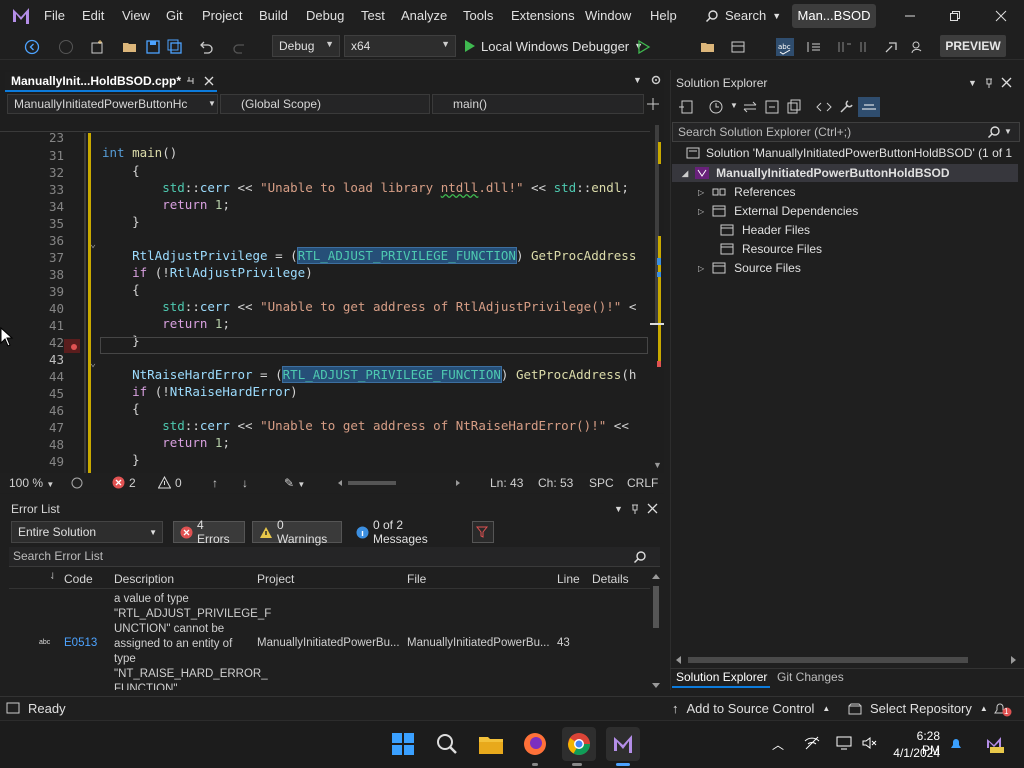 The image size is (1024, 768). I want to click on nav-member-dropdown: main(), so click(538, 104).